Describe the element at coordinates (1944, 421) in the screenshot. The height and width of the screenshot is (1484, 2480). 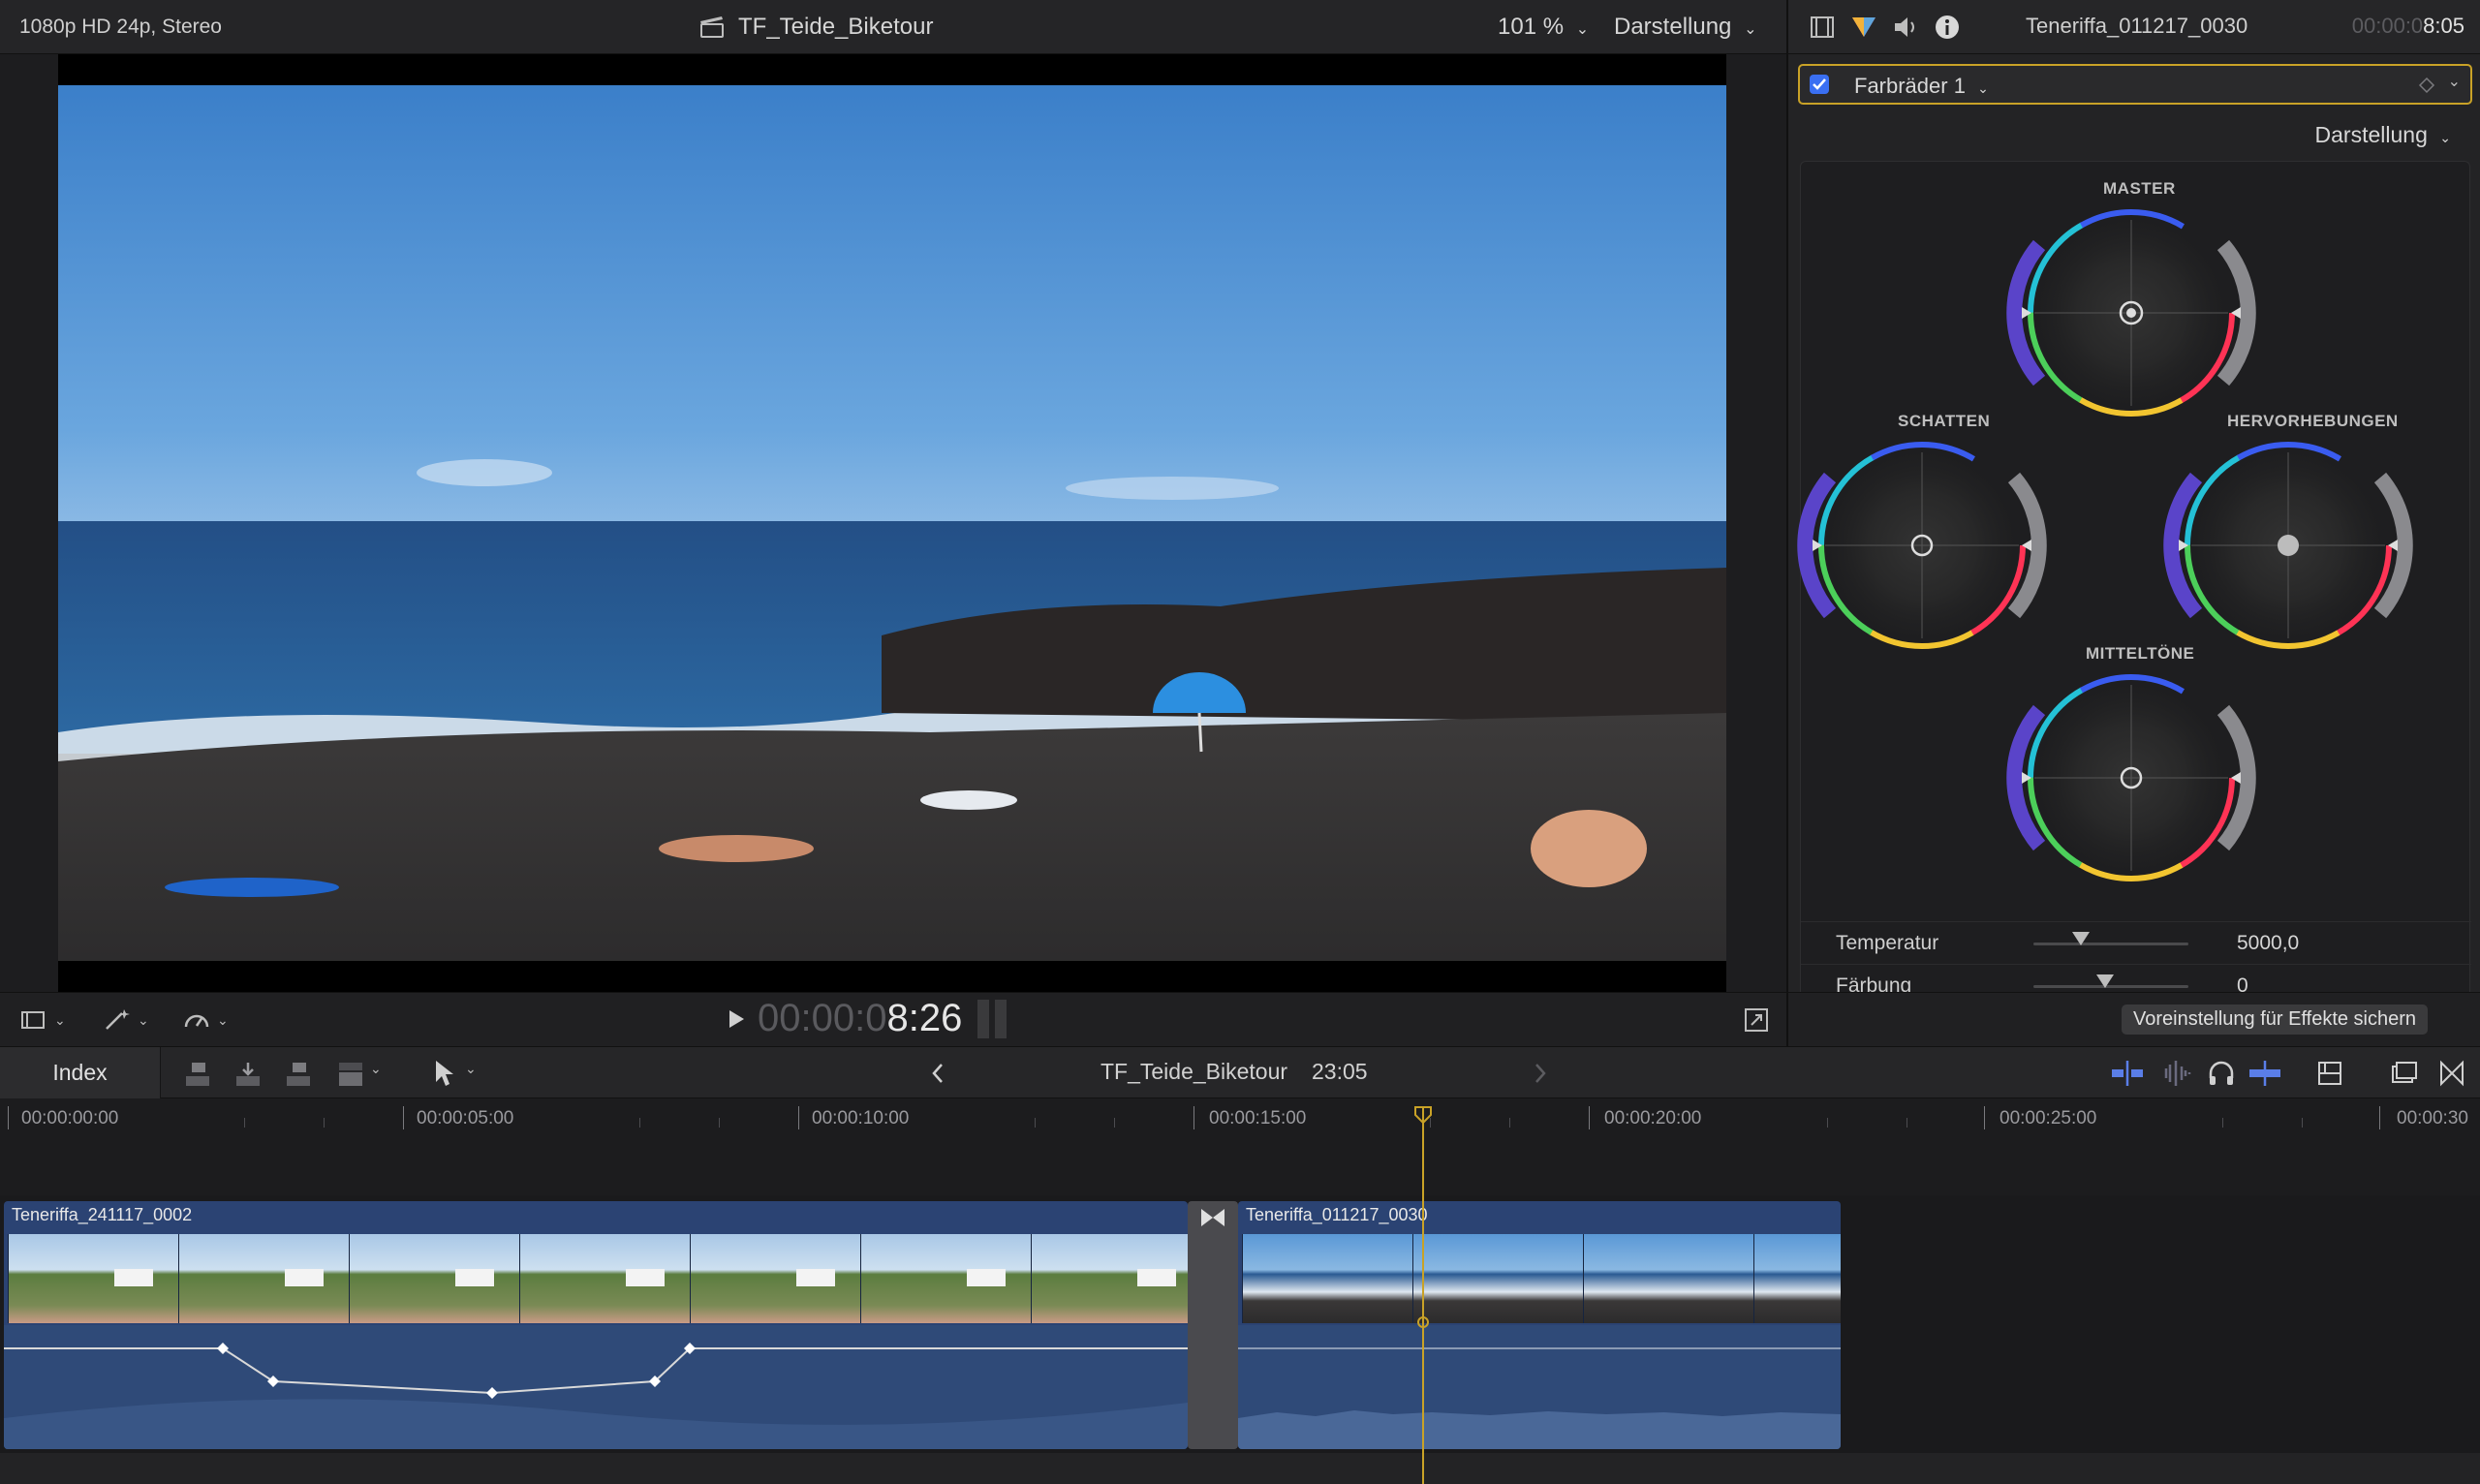
I see `shadows-wheel-label: SCHATTEN` at that location.